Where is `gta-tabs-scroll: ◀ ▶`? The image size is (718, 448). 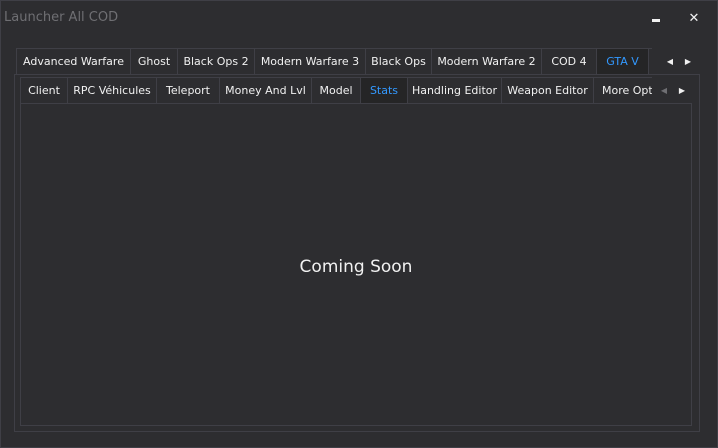 gta-tabs-scroll: ◀ ▶ is located at coordinates (673, 90).